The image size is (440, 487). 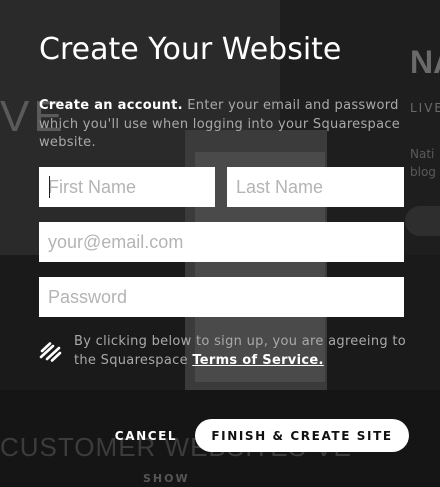 What do you see at coordinates (257, 360) in the screenshot?
I see `terms-of-service-link: Terms of Service.` at bounding box center [257, 360].